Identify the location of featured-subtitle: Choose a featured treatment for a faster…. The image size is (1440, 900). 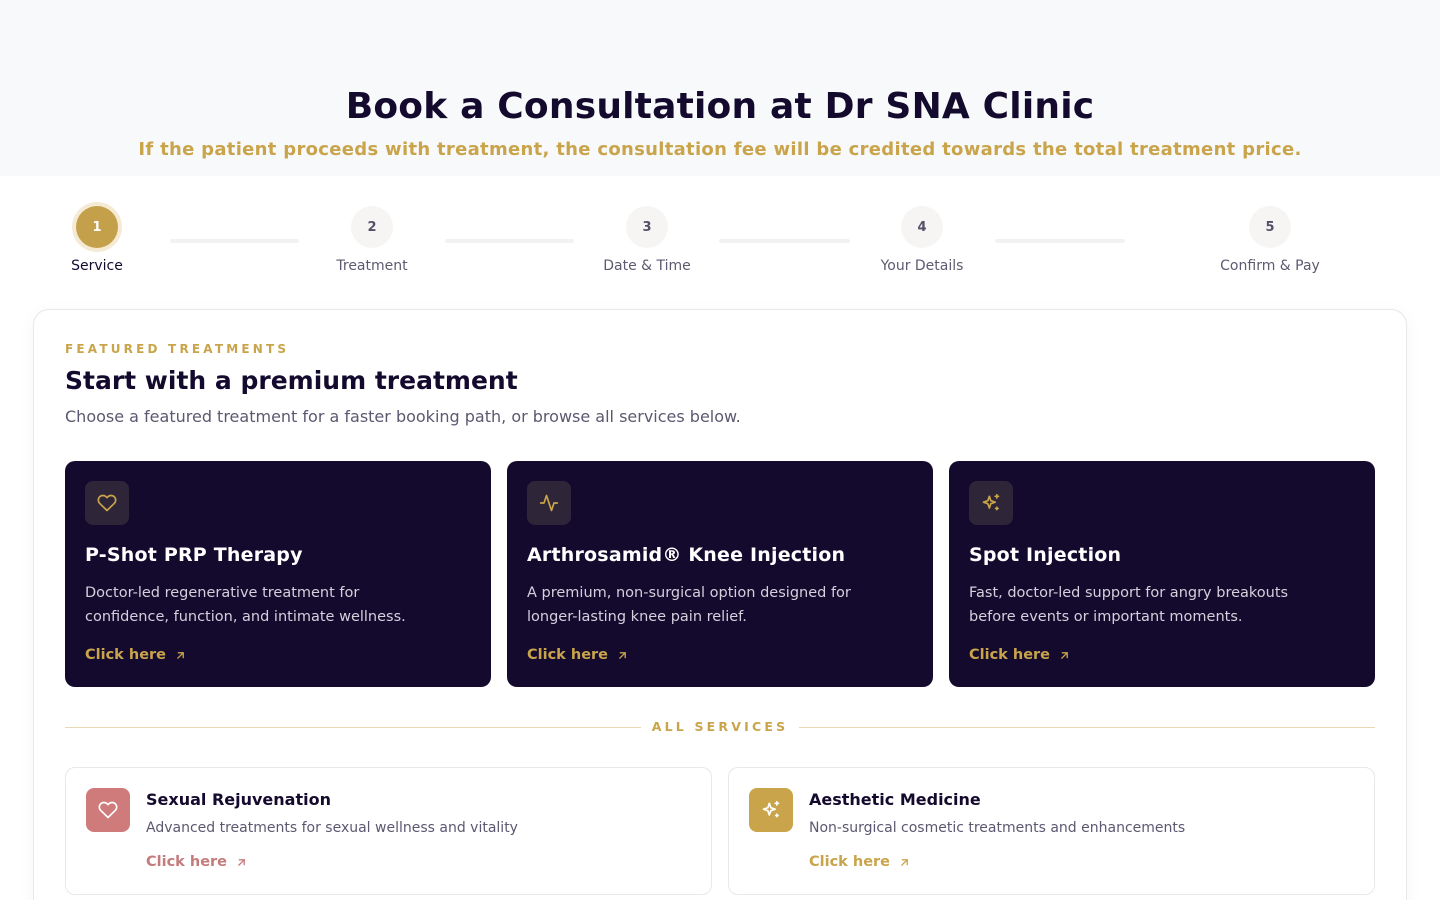
(403, 416).